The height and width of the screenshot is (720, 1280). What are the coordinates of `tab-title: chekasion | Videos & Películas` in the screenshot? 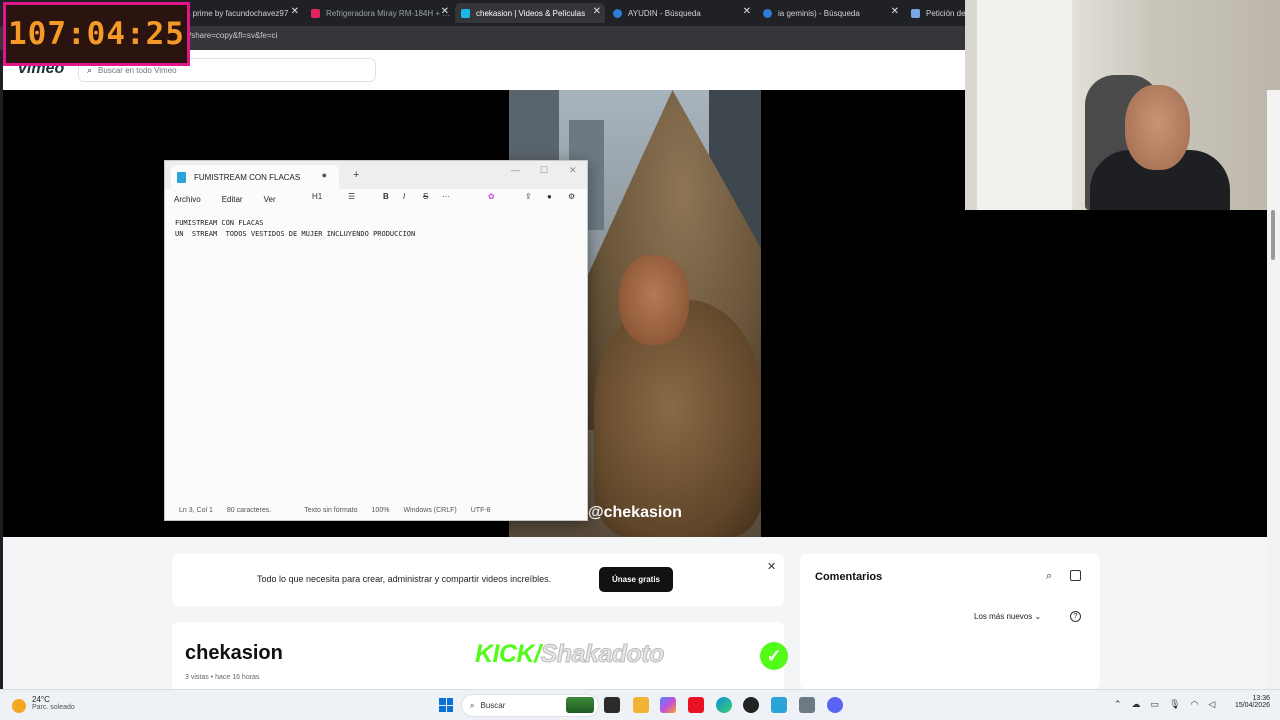 It's located at (531, 13).